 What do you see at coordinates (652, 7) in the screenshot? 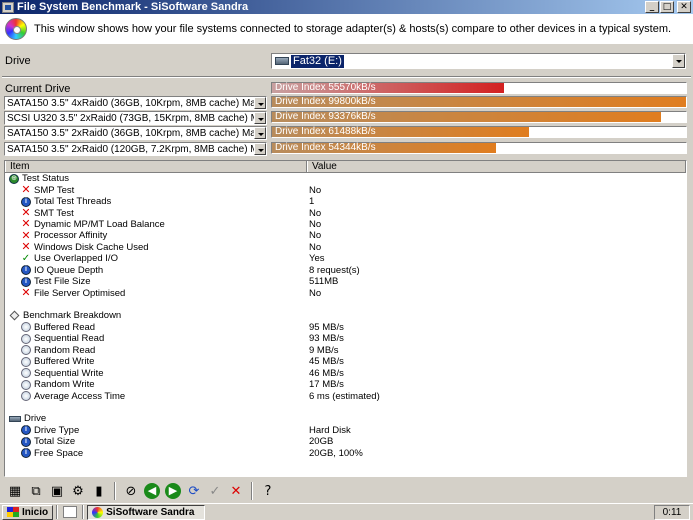
I see `minimize-button: _` at bounding box center [652, 7].